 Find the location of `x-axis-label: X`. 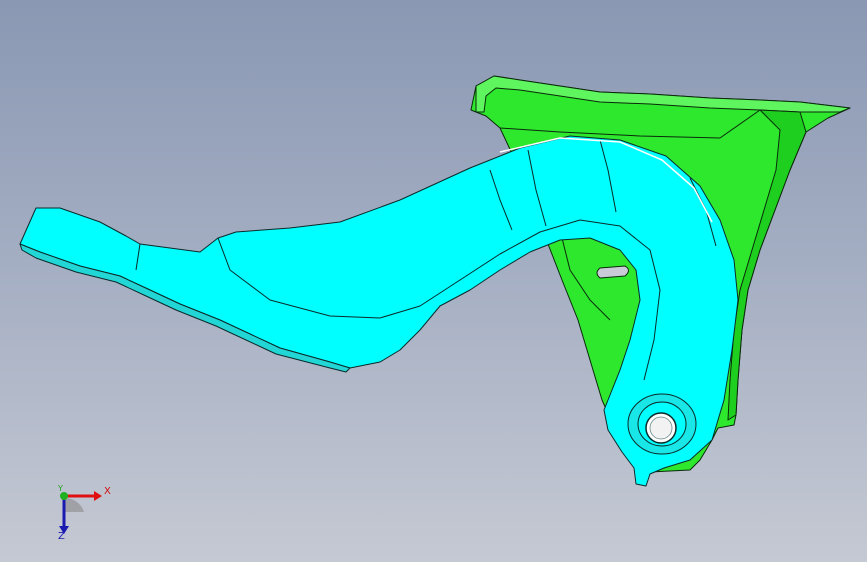

x-axis-label: X is located at coordinates (107, 491).